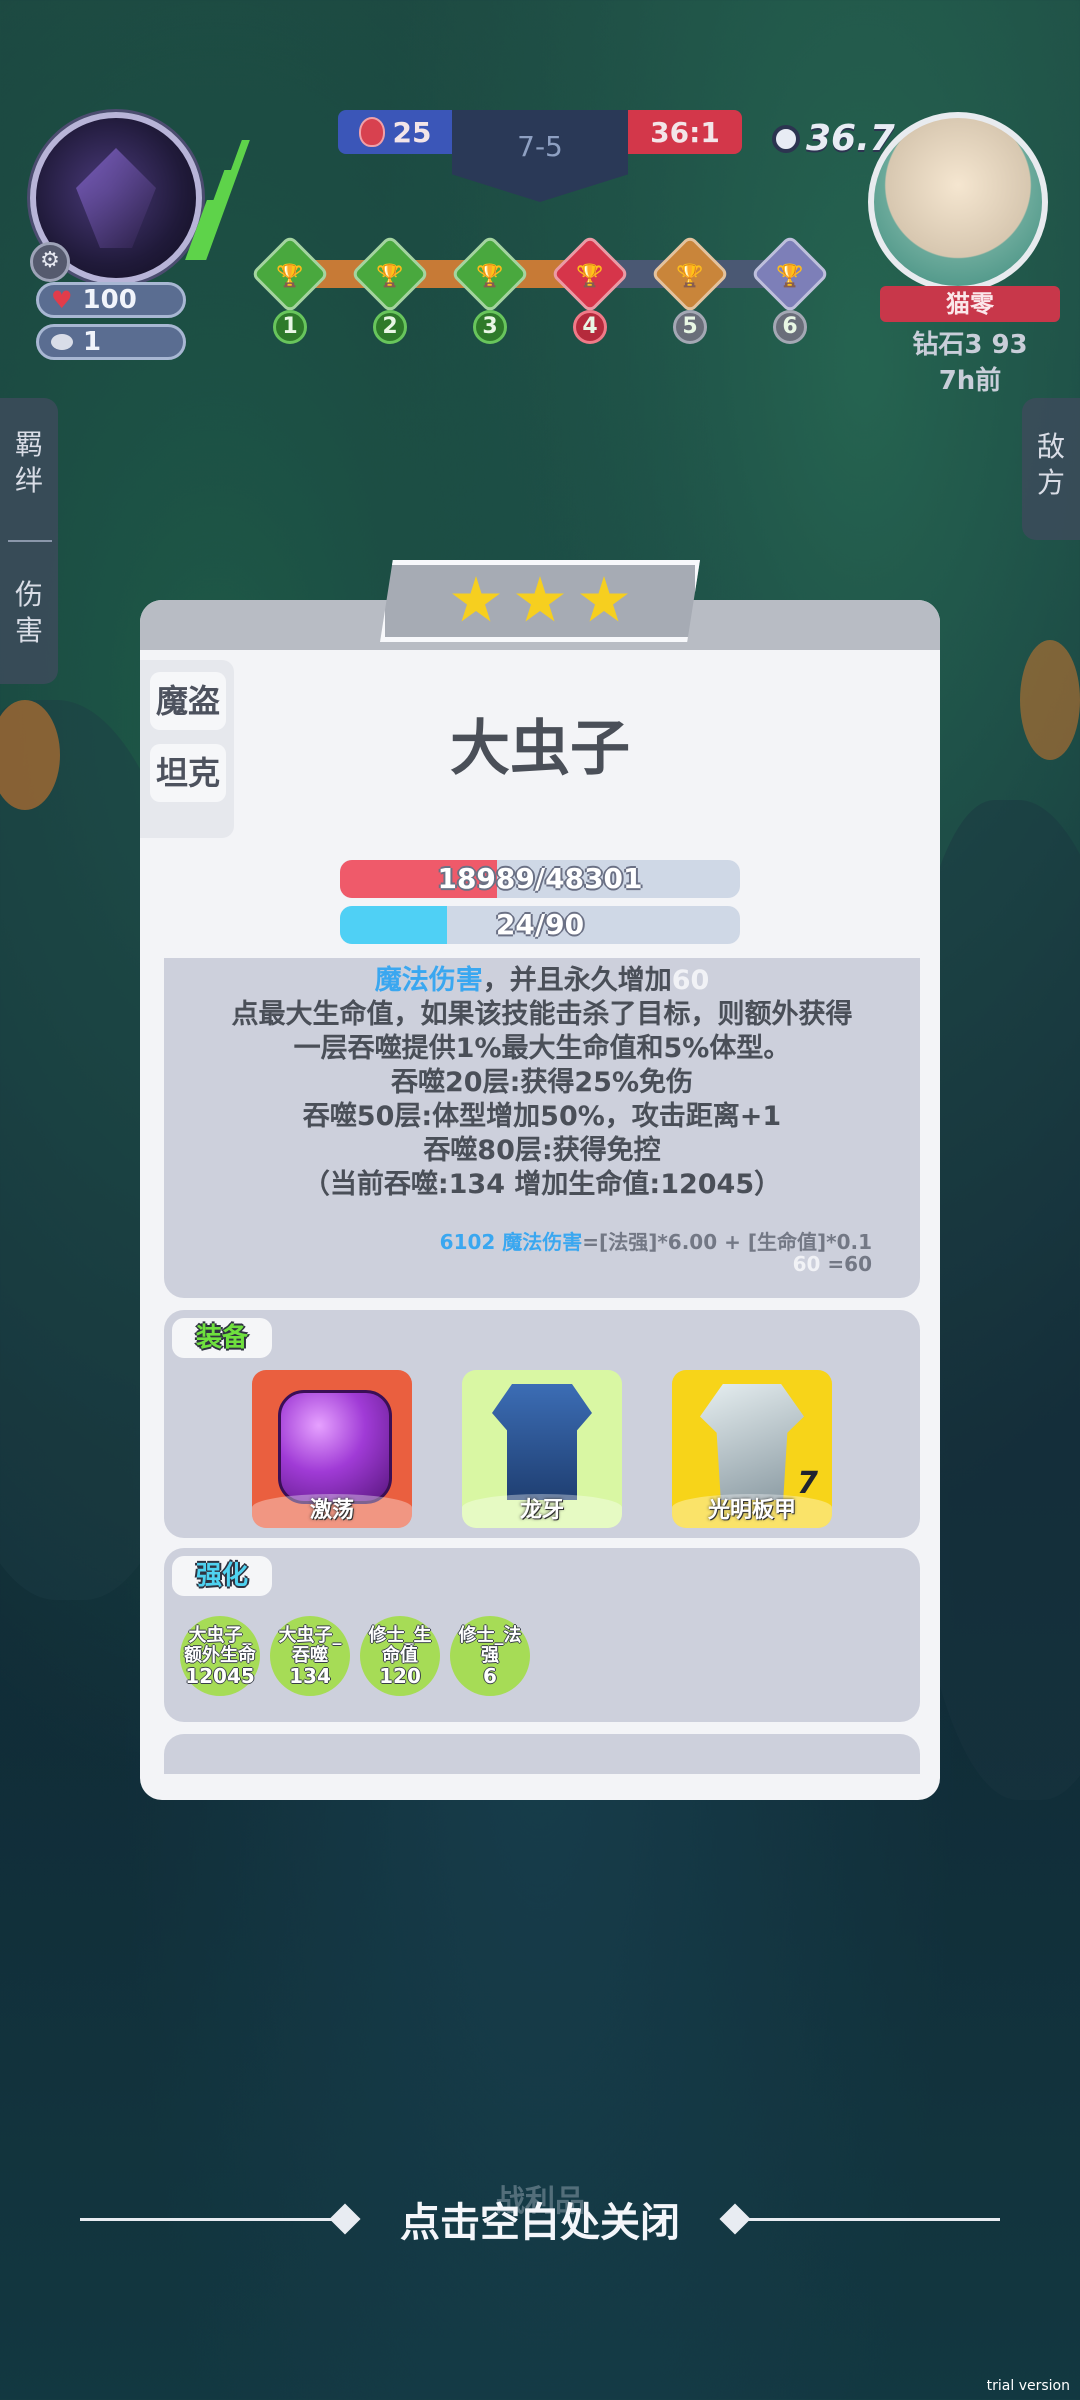  What do you see at coordinates (92, 342) in the screenshot?
I see `player-coins-value: 1` at bounding box center [92, 342].